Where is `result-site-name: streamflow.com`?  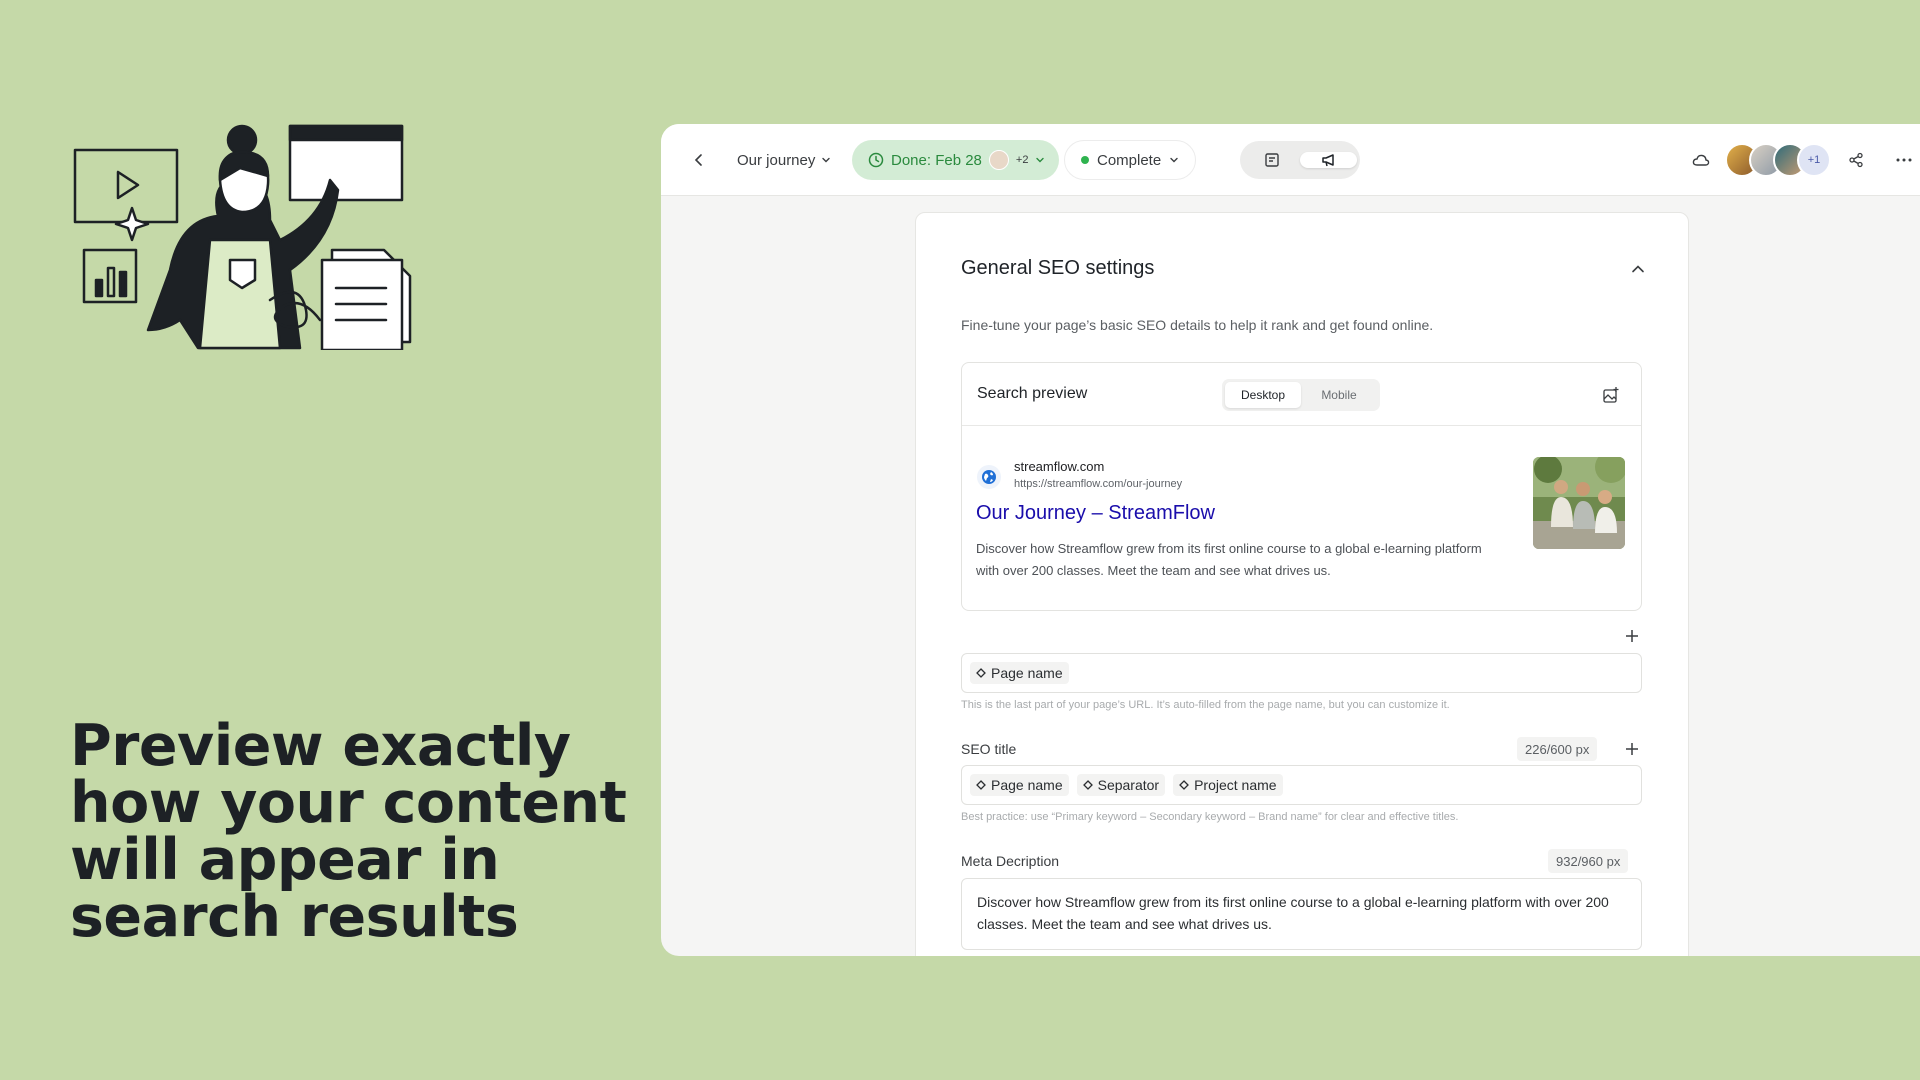 result-site-name: streamflow.com is located at coordinates (1059, 466).